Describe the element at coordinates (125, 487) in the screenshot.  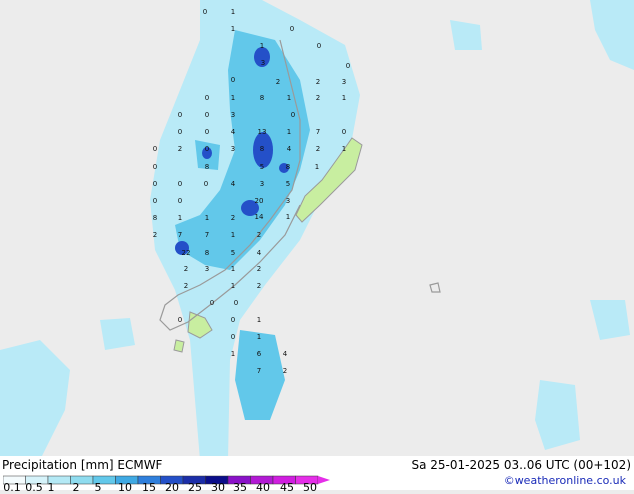
I see `legend-label: 10` at that location.